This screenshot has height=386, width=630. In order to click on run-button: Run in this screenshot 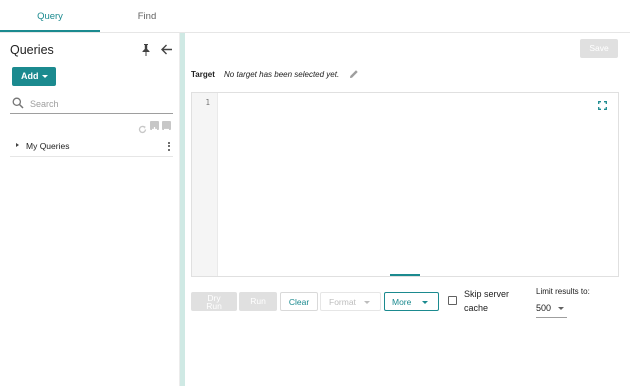, I will do `click(258, 301)`.